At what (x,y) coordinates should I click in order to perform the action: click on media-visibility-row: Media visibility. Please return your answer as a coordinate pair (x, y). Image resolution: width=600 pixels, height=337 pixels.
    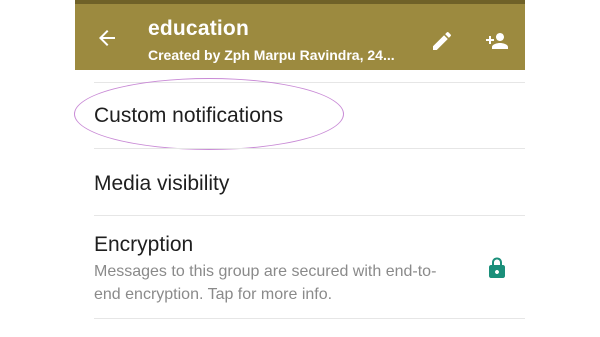
    Looking at the image, I should click on (300, 182).